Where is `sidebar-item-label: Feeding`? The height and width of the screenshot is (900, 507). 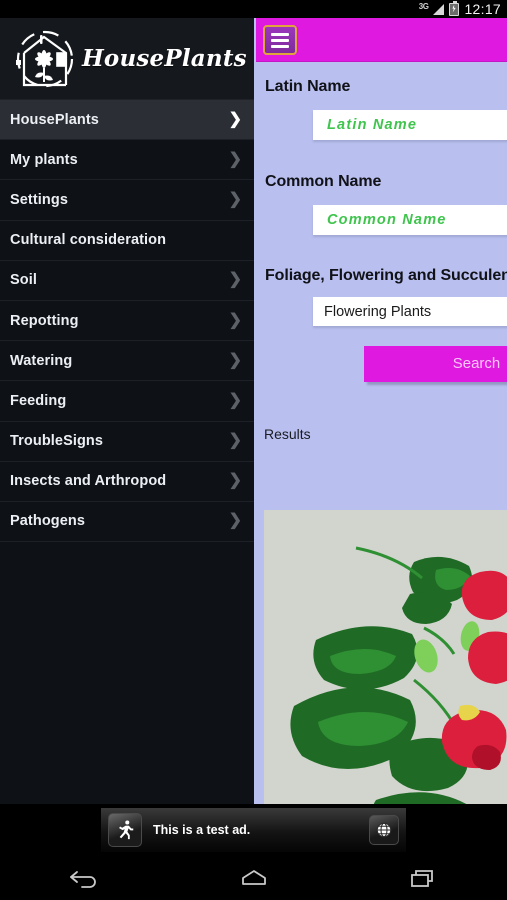 sidebar-item-label: Feeding is located at coordinates (38, 400).